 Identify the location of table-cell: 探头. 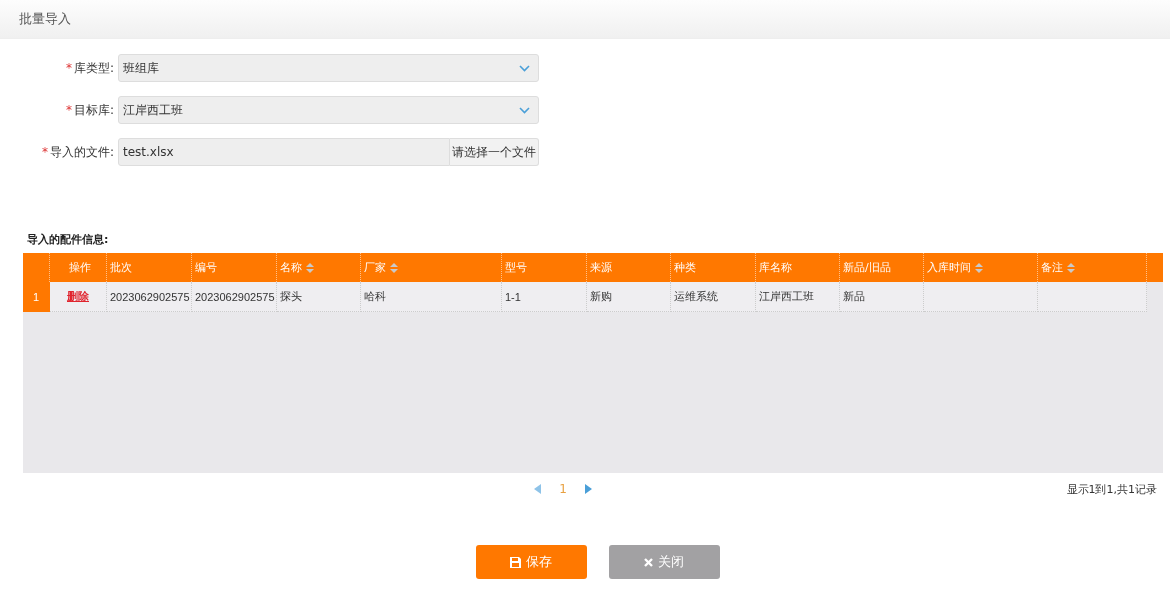
(319, 297).